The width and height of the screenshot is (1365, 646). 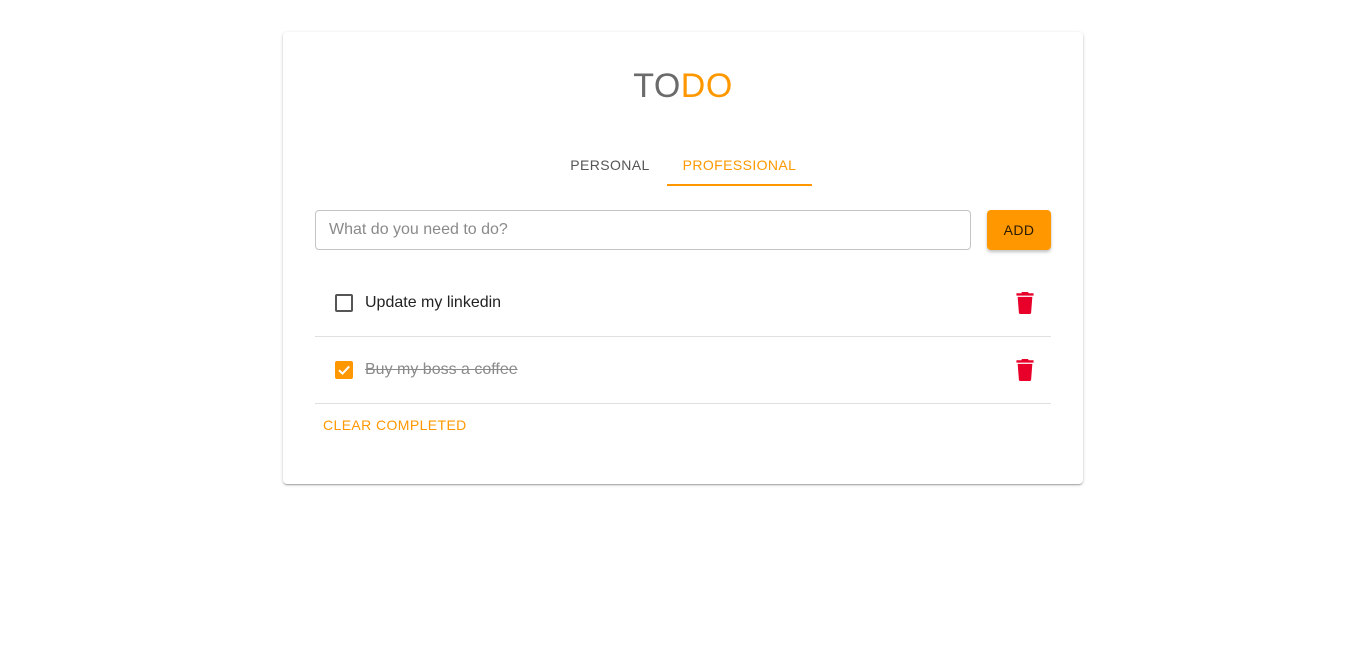 What do you see at coordinates (706, 86) in the screenshot?
I see `app-title-part2: DO` at bounding box center [706, 86].